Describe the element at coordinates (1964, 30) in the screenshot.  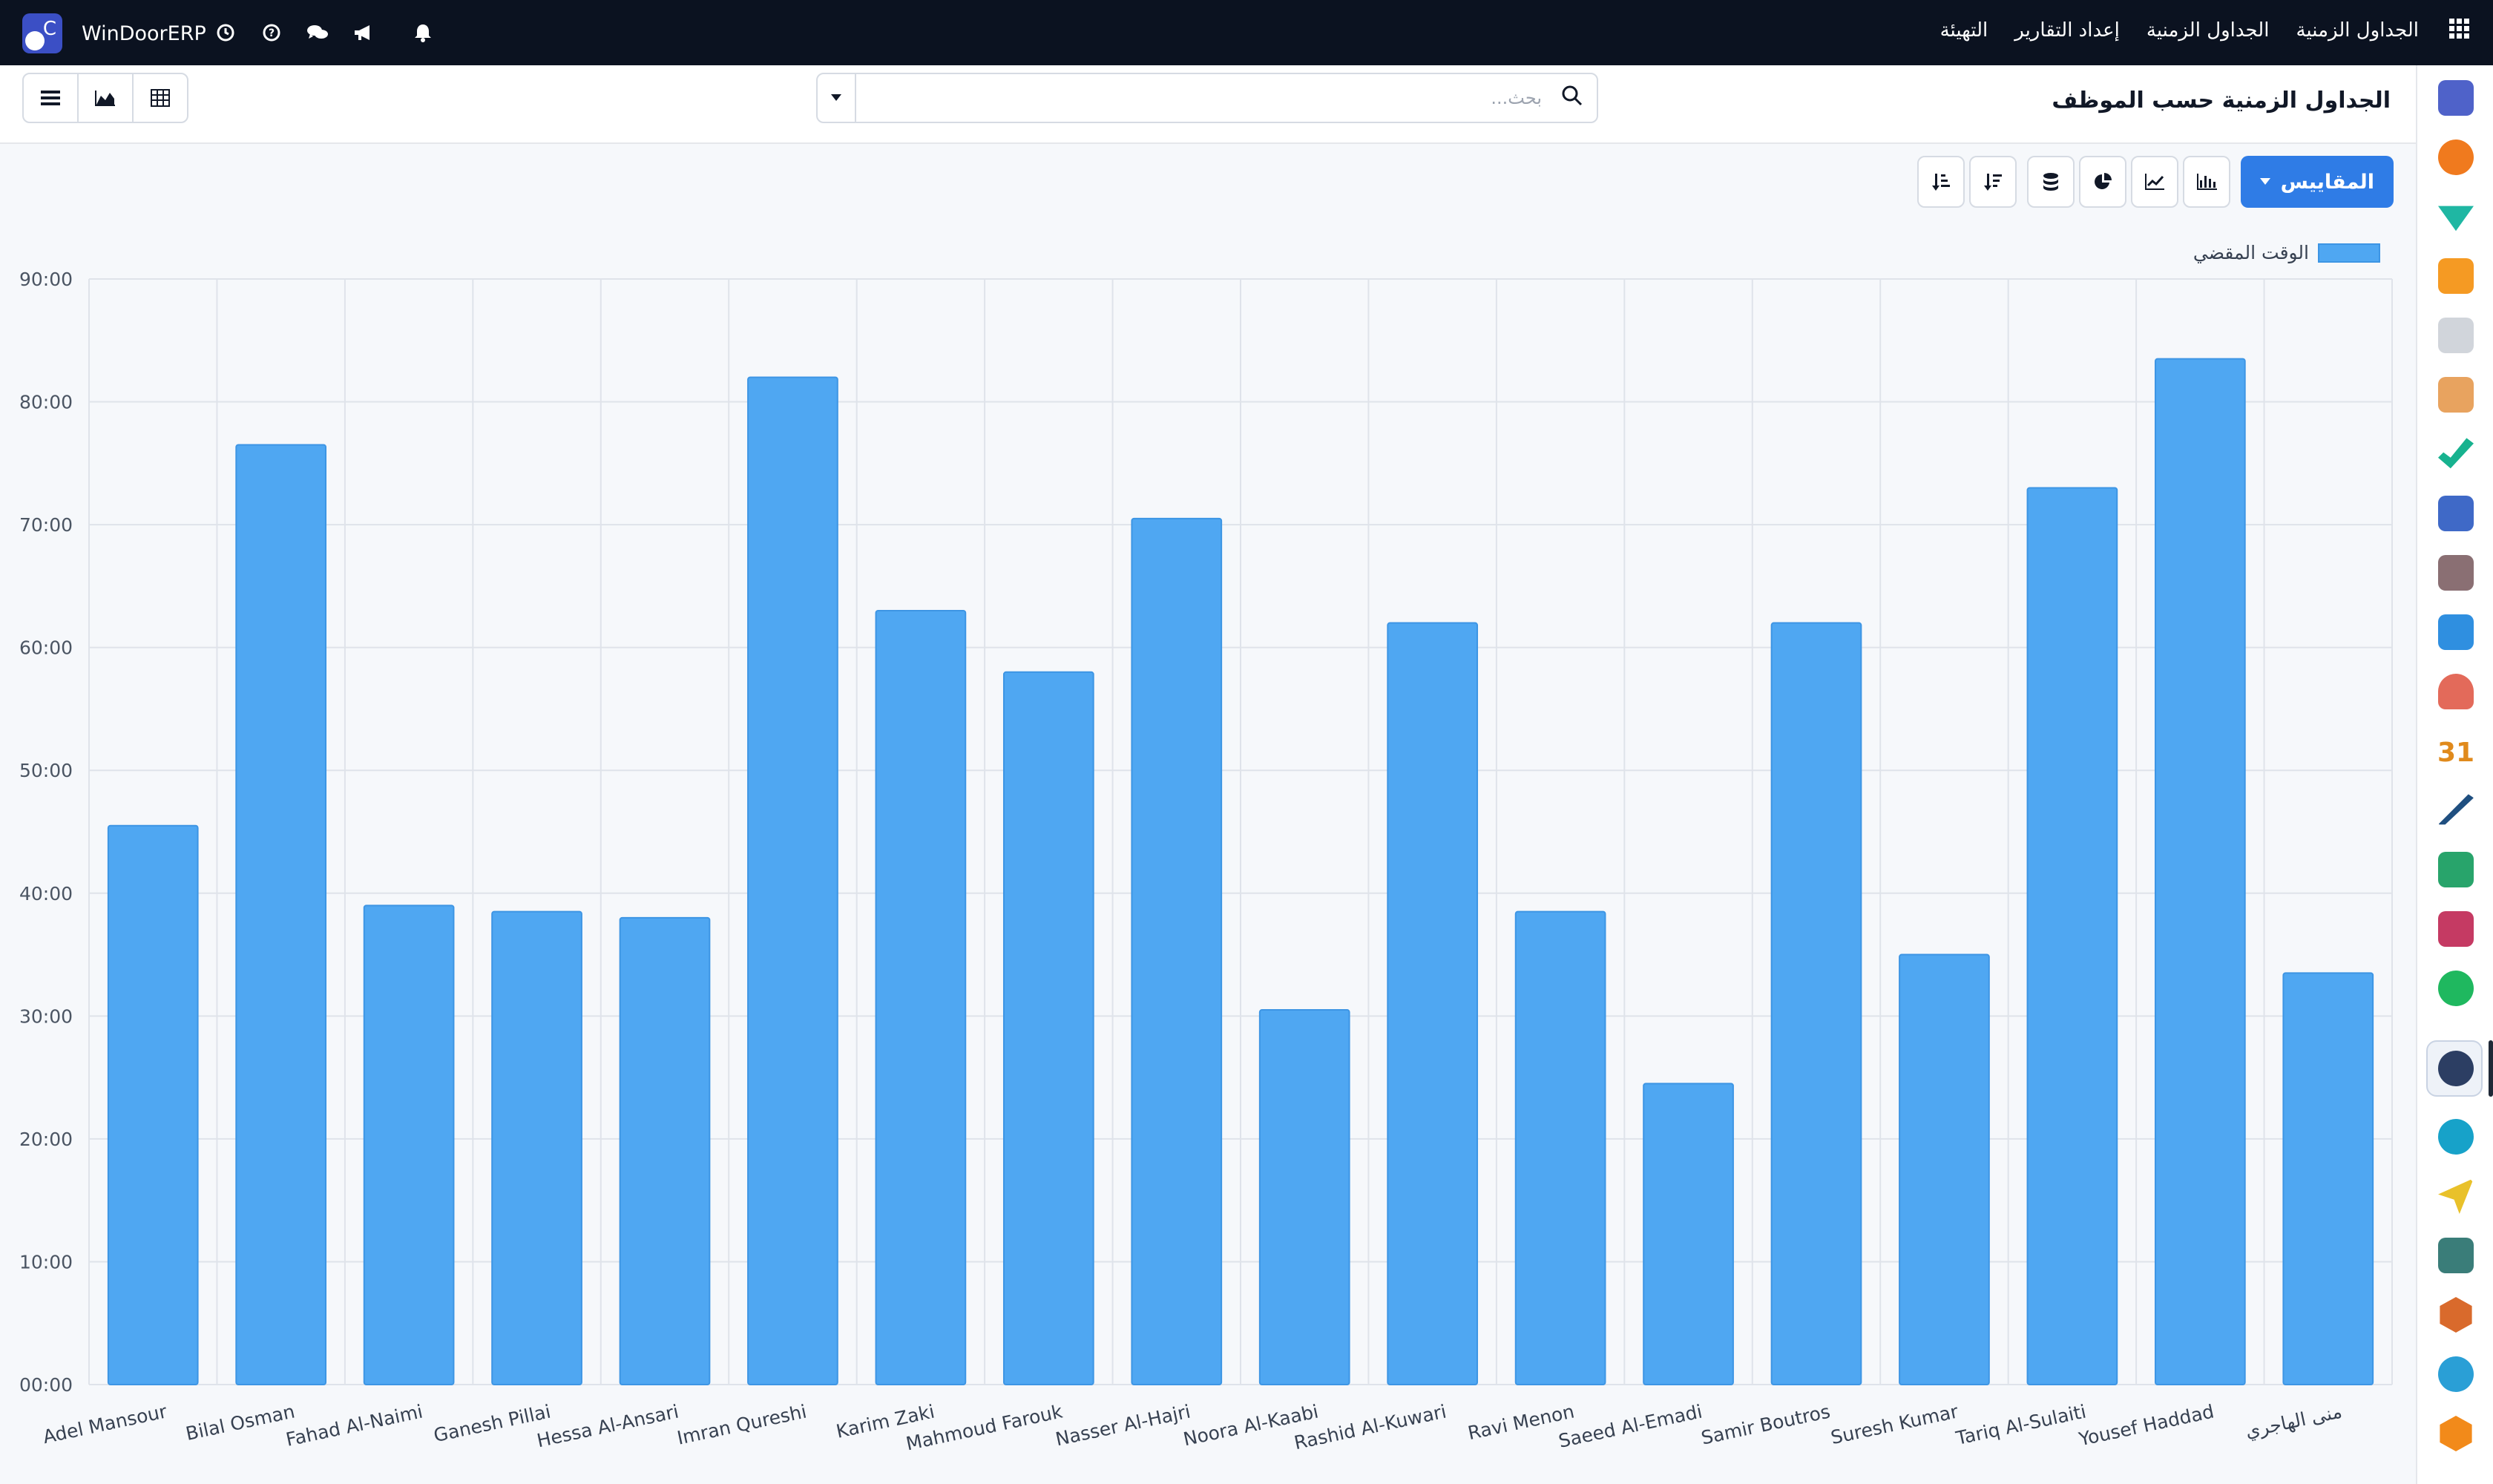
I see `menu-item-configuration: التهيئة` at that location.